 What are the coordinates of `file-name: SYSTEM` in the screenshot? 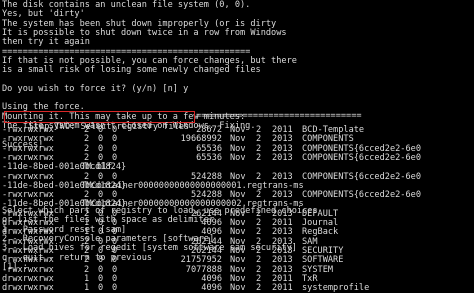 It's located at (318, 269).